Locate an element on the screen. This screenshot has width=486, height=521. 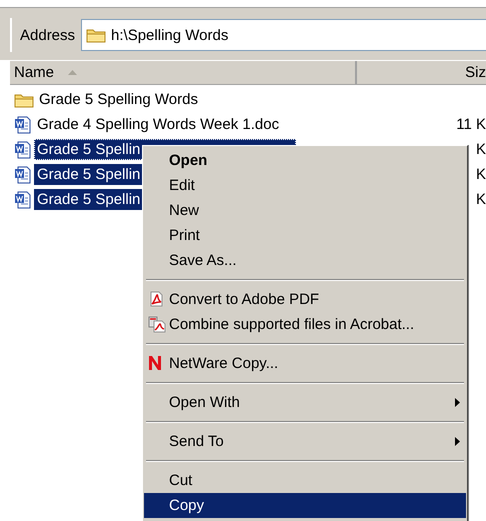
pdf-stack-icon is located at coordinates (157, 324).